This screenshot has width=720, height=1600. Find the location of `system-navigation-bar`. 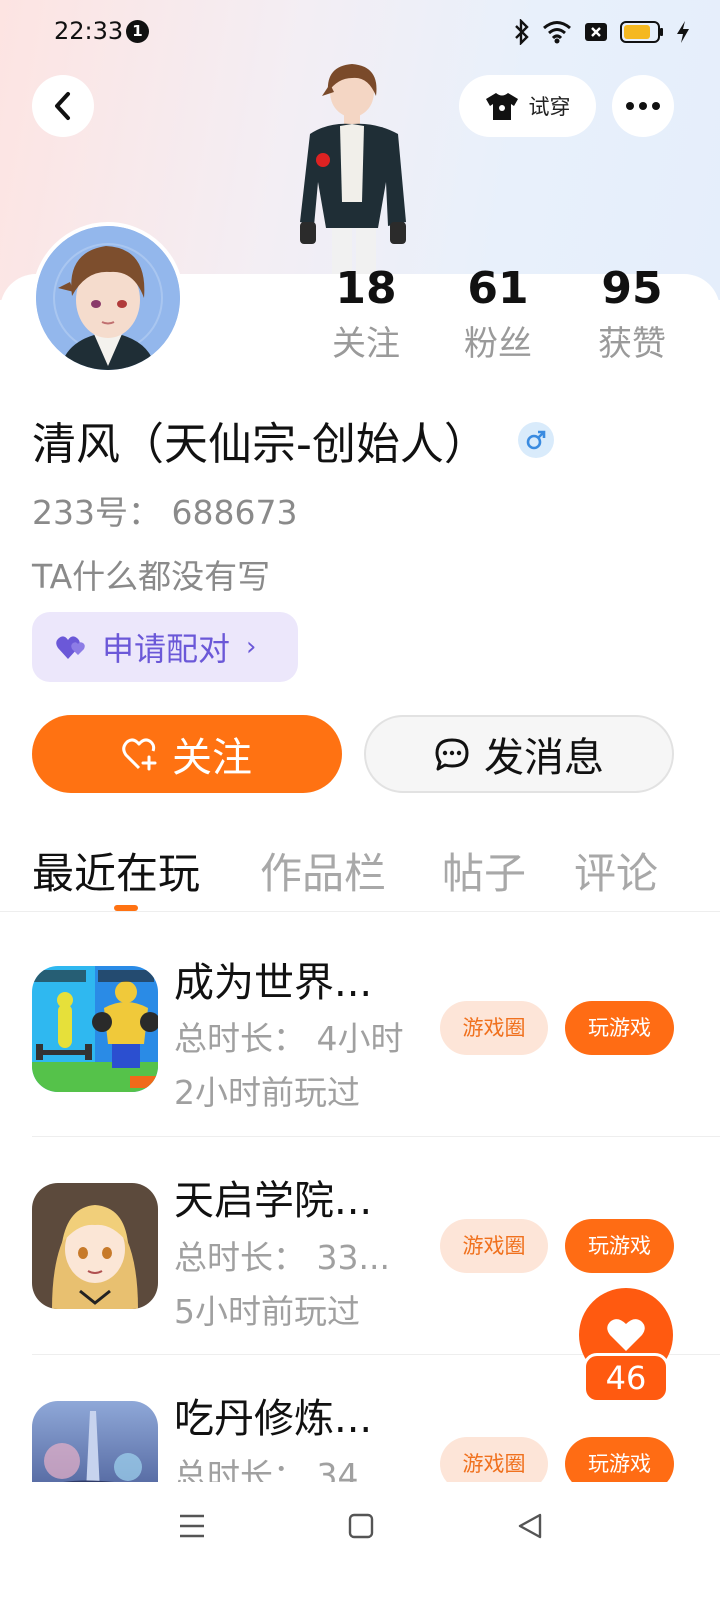

system-navigation-bar is located at coordinates (360, 1541).